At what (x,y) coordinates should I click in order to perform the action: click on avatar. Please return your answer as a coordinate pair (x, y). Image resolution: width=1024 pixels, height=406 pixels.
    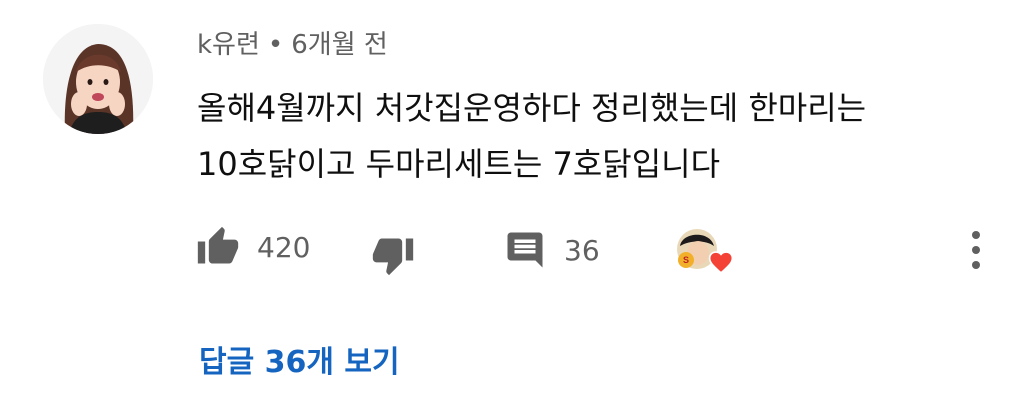
    Looking at the image, I should click on (98, 79).